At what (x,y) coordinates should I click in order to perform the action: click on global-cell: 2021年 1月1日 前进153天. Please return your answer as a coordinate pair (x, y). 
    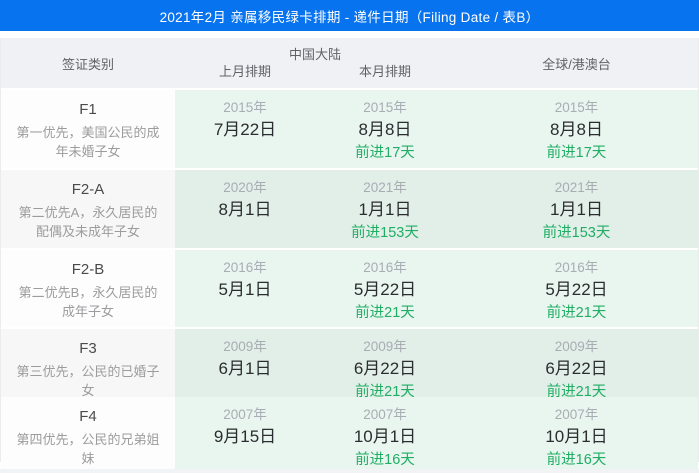
    Looking at the image, I should click on (576, 209).